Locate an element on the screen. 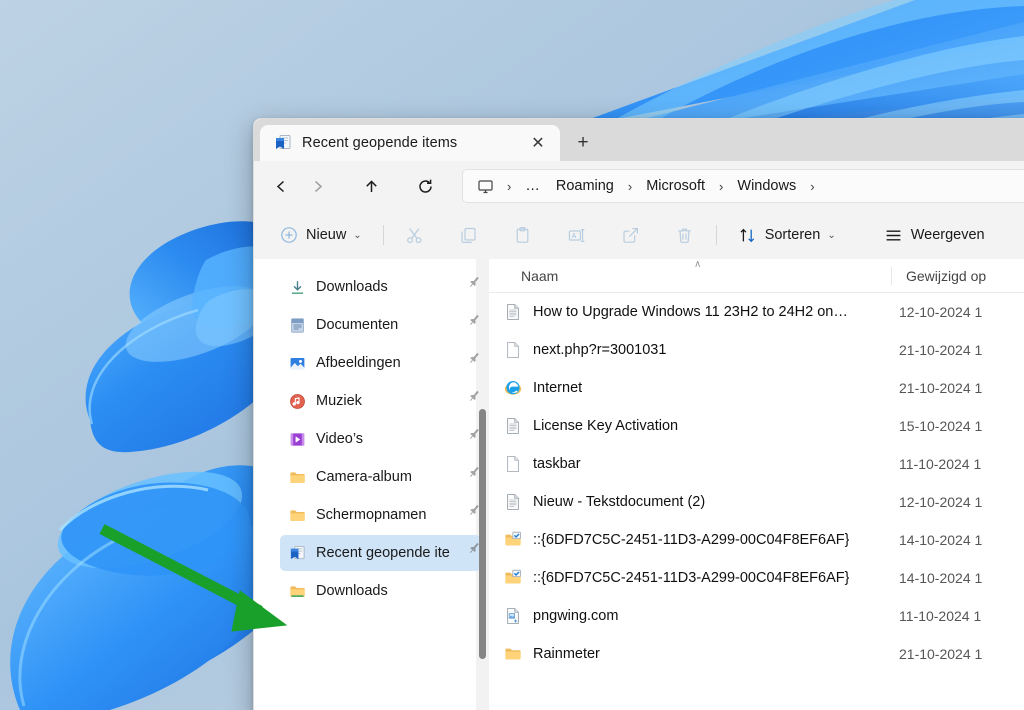 This screenshot has width=1024, height=710. file-name-cell: Nieuw - Tekstdocument (2) is located at coordinates (693, 502).